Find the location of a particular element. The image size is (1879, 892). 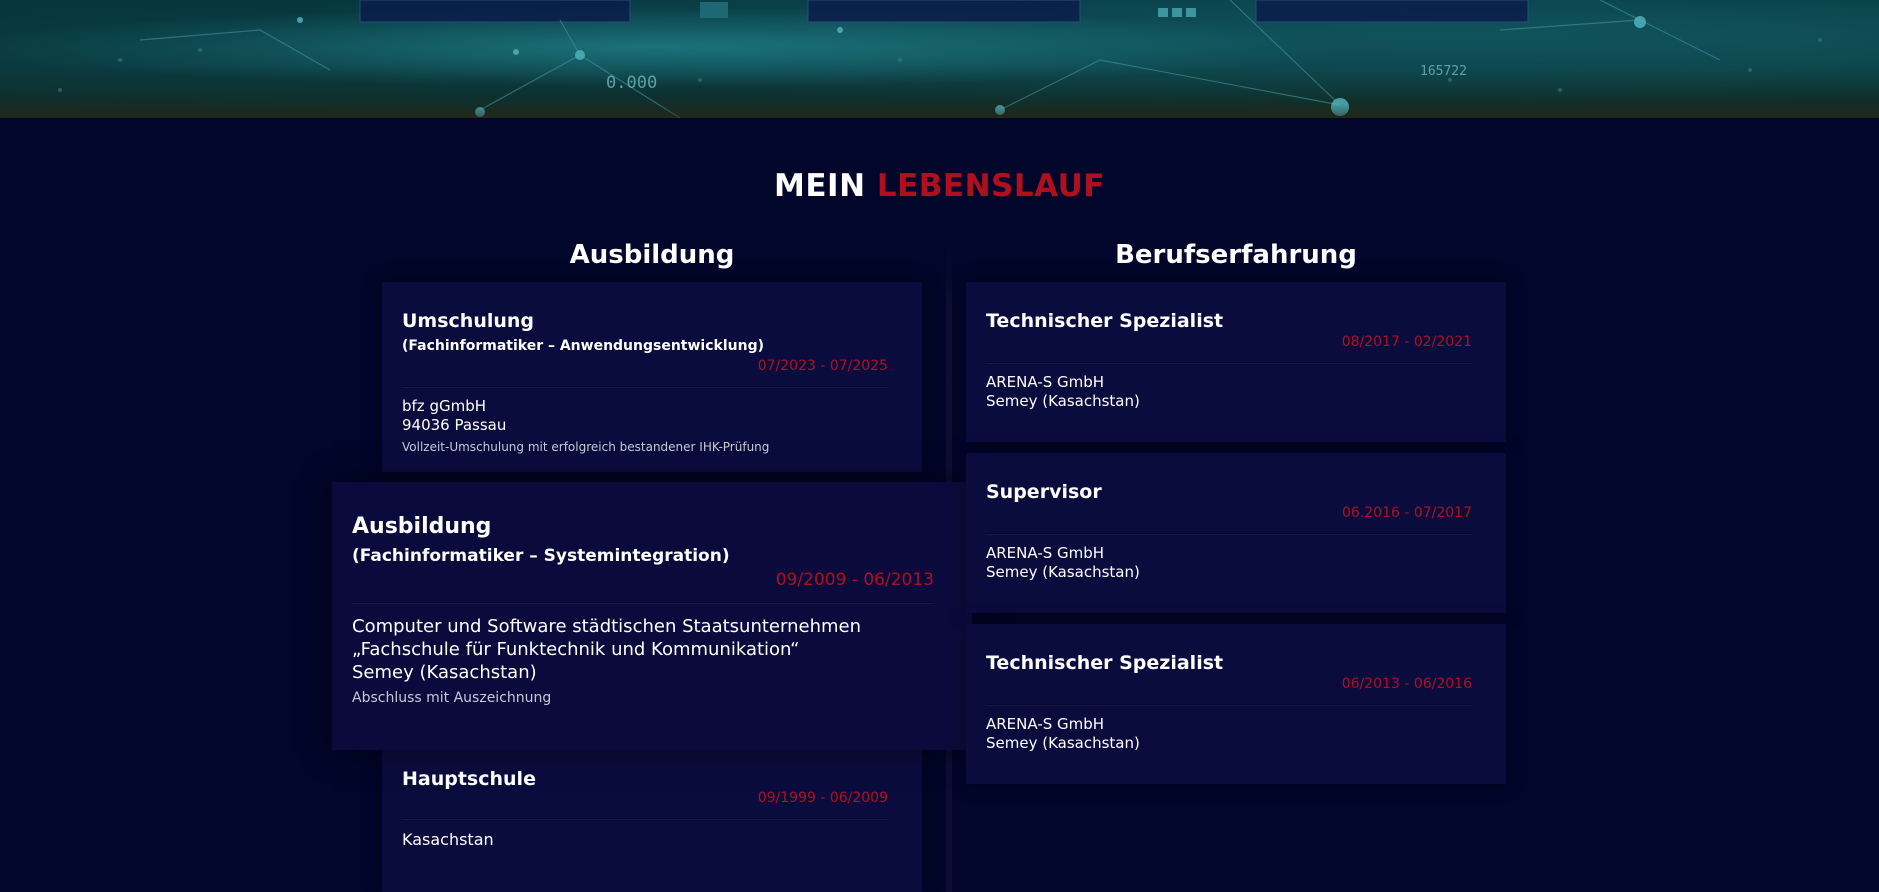

hero-readout-right: 165722 is located at coordinates (1443, 71).